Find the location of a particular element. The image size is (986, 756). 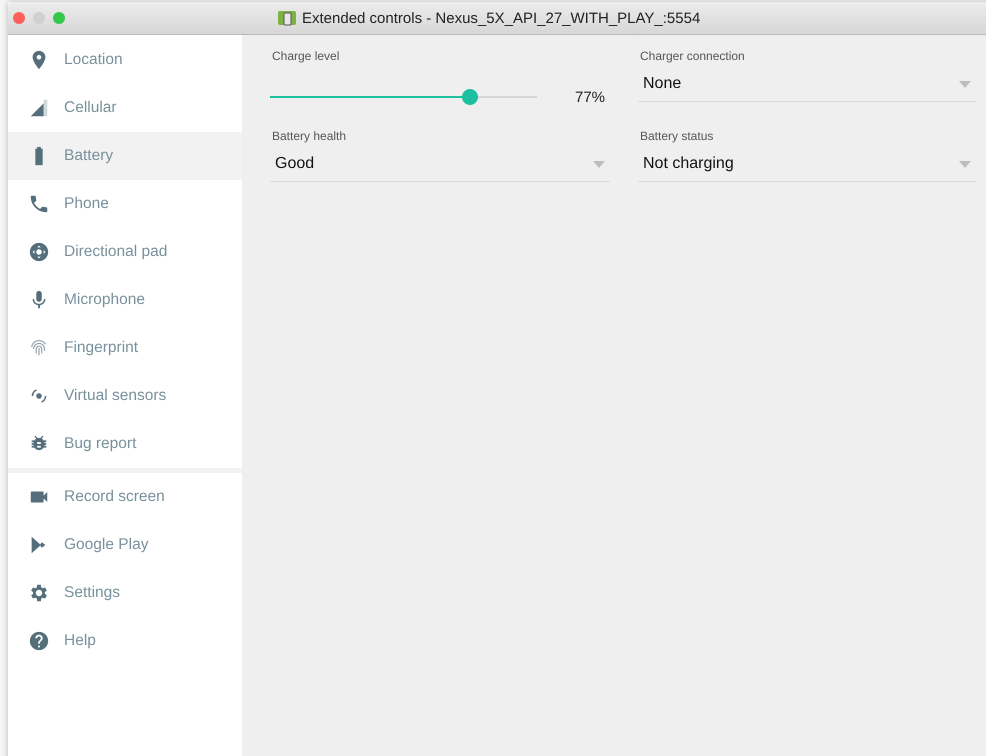

sidebar-item: Directional pad is located at coordinates (125, 252).